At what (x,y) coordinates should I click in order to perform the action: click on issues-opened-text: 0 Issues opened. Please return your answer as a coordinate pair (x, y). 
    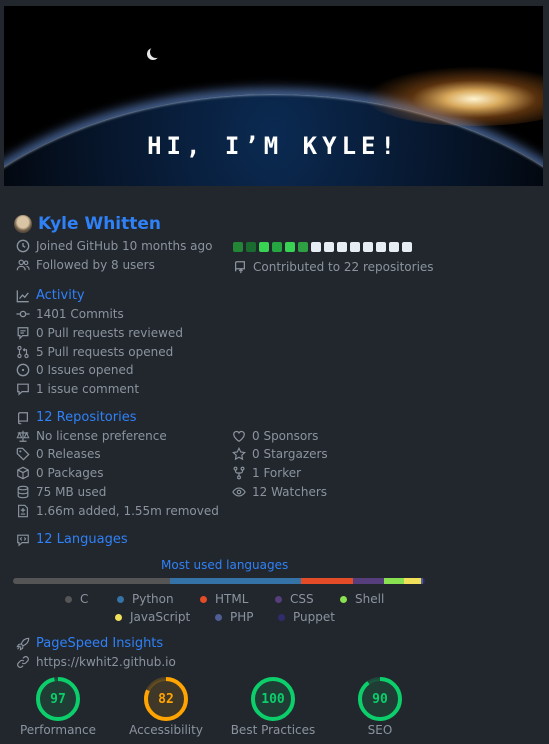
    Looking at the image, I should click on (85, 370).